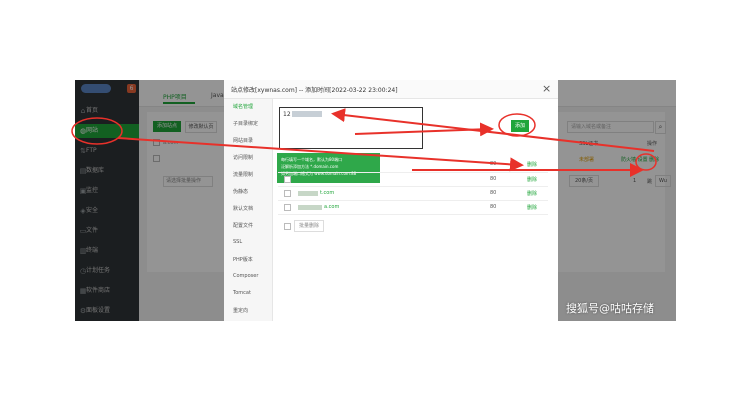 The height and width of the screenshot is (400, 750). I want to click on watermark-text: 搜狐号@咕咕存储, so click(610, 308).